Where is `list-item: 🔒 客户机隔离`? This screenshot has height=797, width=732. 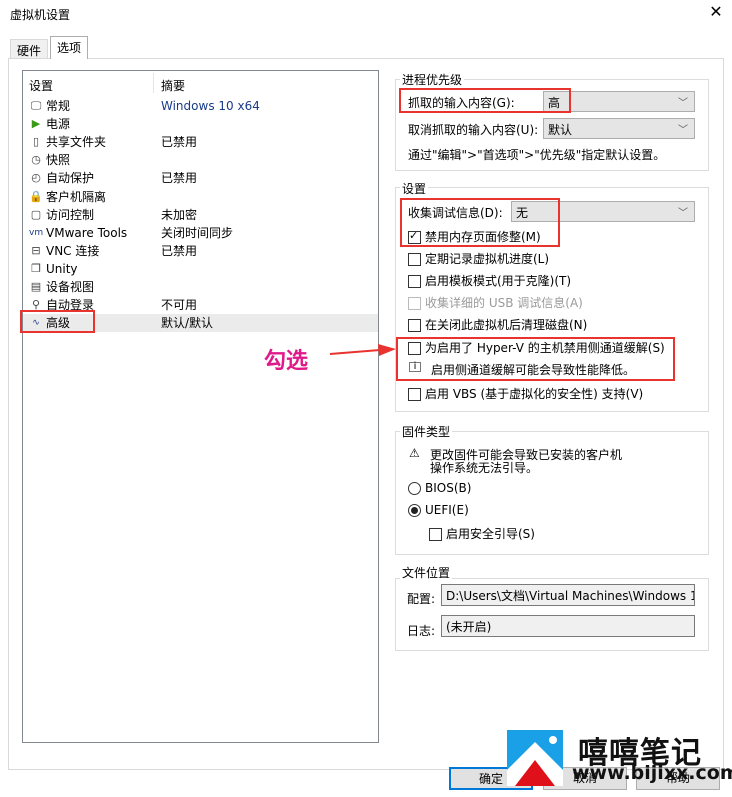 list-item: 🔒 客户机隔离 is located at coordinates (200, 197).